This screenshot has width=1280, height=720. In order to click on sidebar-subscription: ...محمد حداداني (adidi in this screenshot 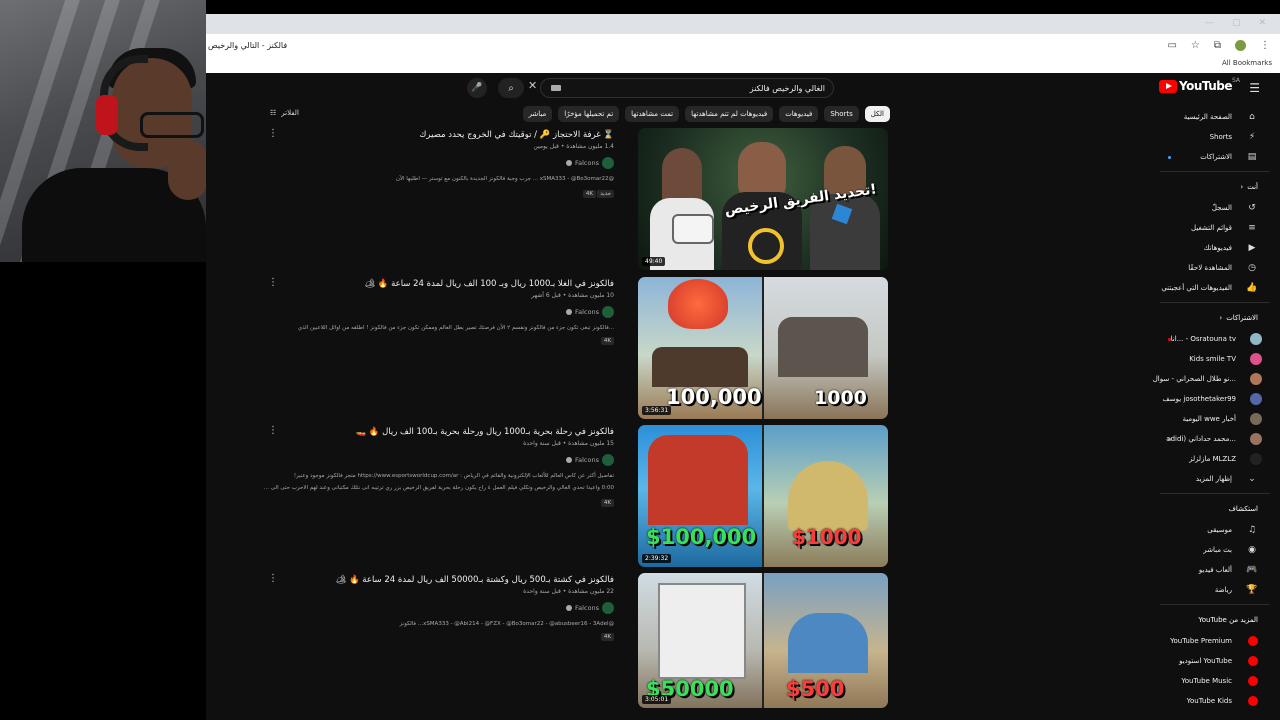, I will do `click(1220, 439)`.